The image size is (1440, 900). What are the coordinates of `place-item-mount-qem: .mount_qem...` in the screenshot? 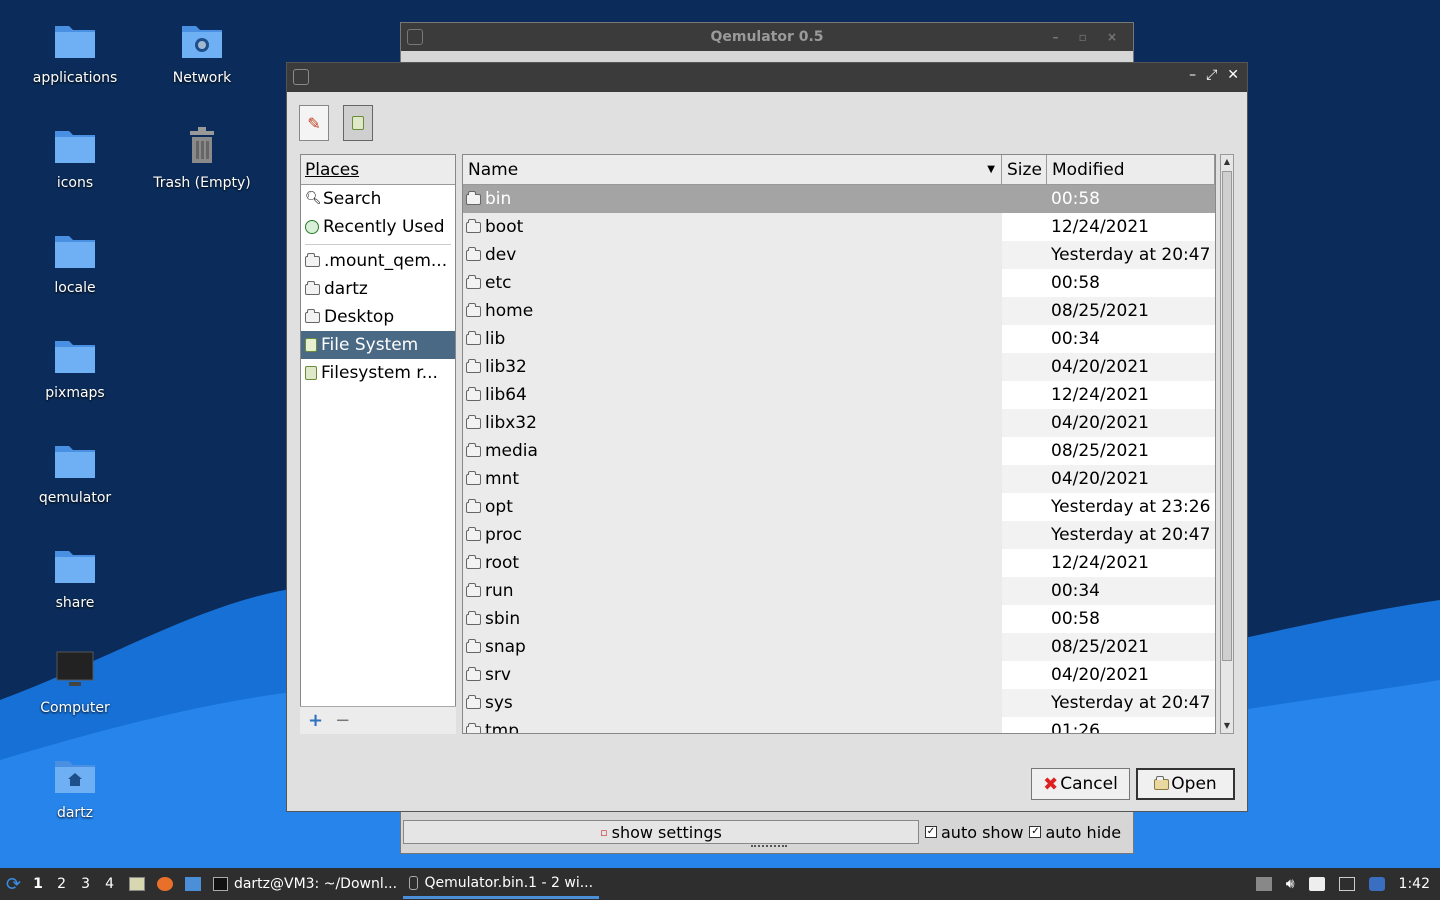 It's located at (378, 261).